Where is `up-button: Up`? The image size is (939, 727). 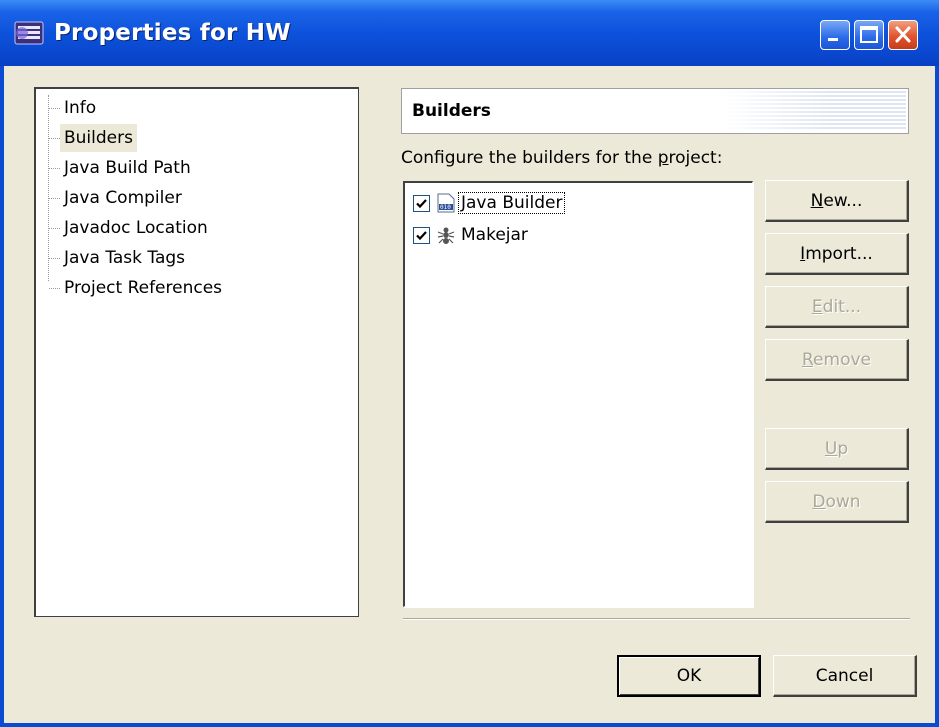
up-button: Up is located at coordinates (837, 449).